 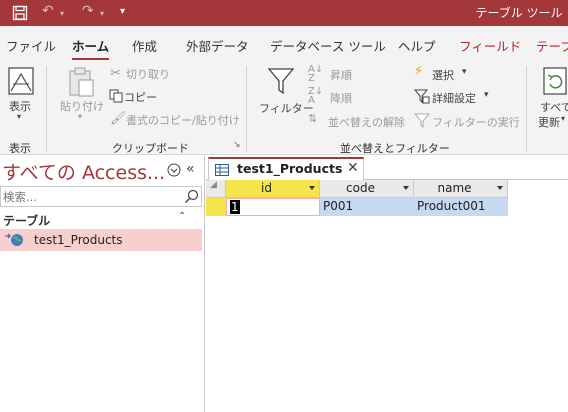 I want to click on column-header-id: id, so click(x=273, y=189).